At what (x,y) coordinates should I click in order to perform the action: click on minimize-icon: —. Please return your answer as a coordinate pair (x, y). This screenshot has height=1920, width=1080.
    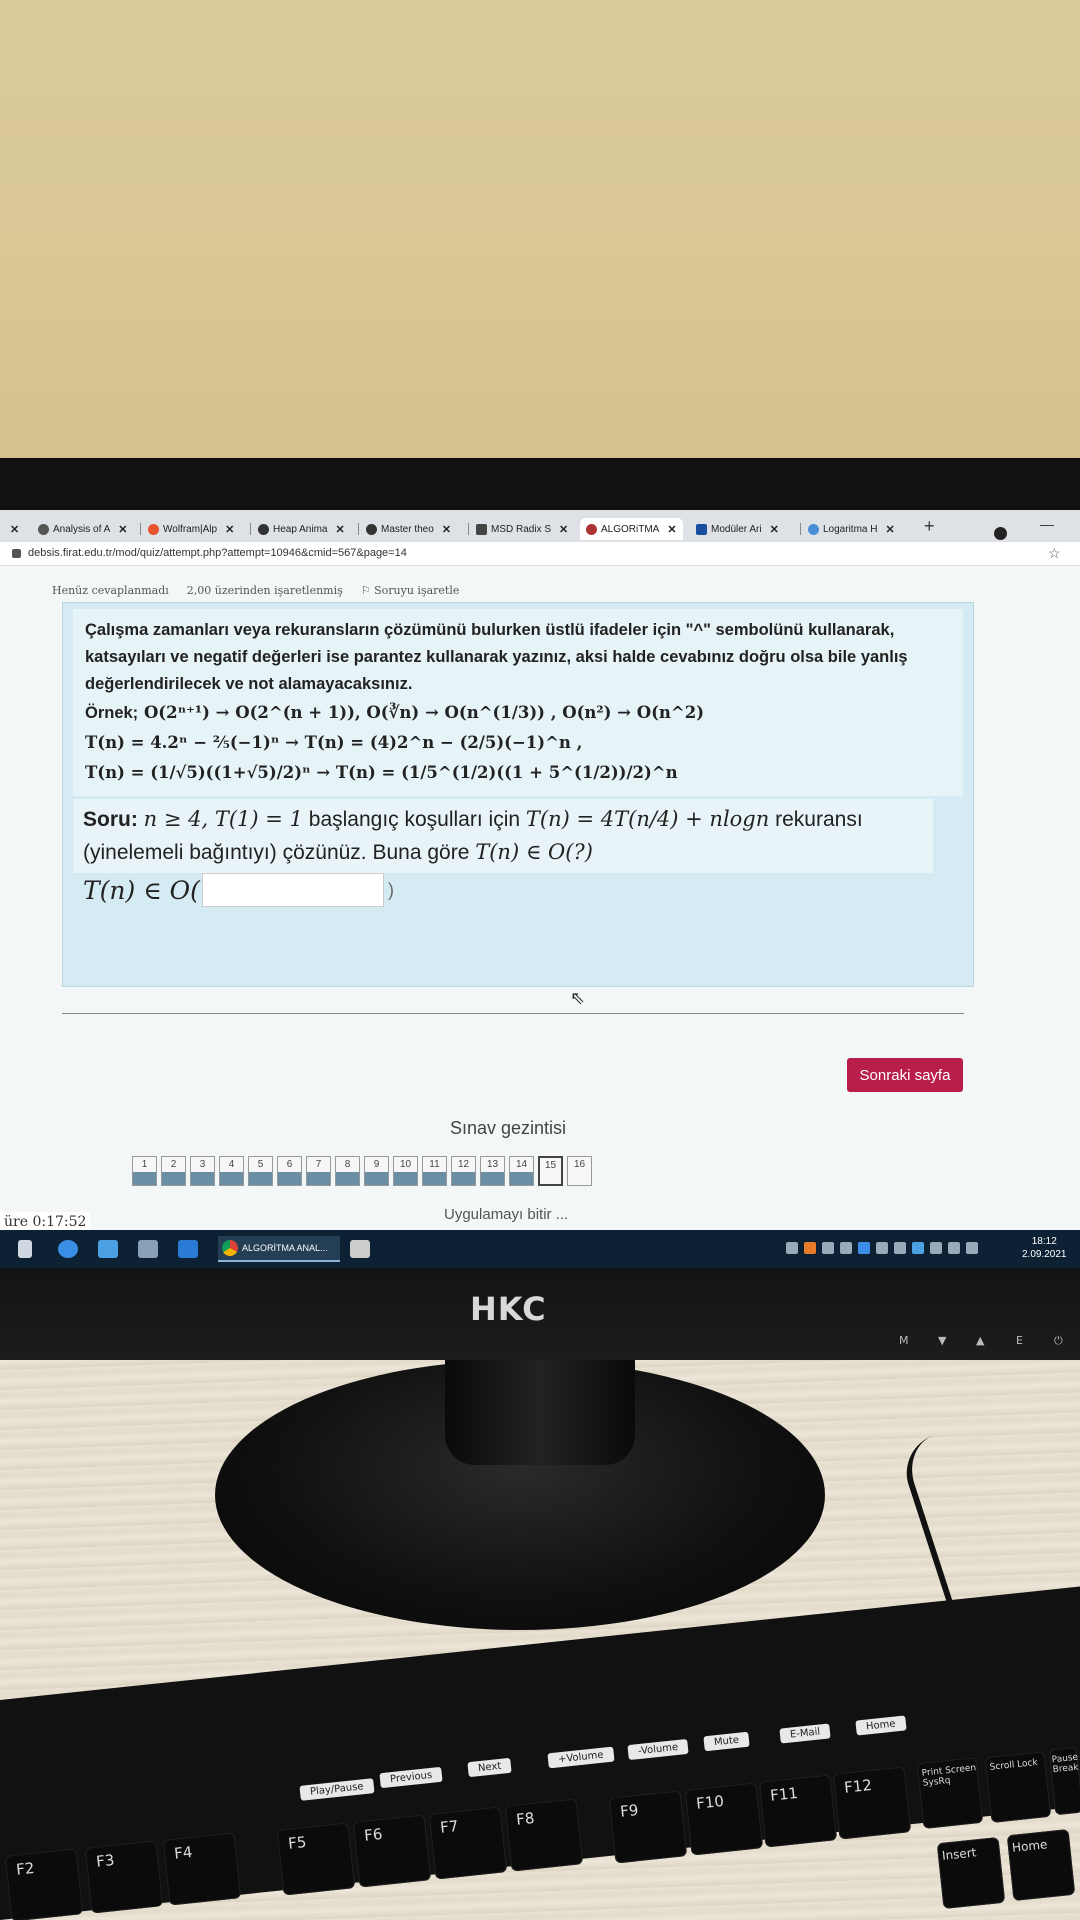
    Looking at the image, I should click on (1047, 524).